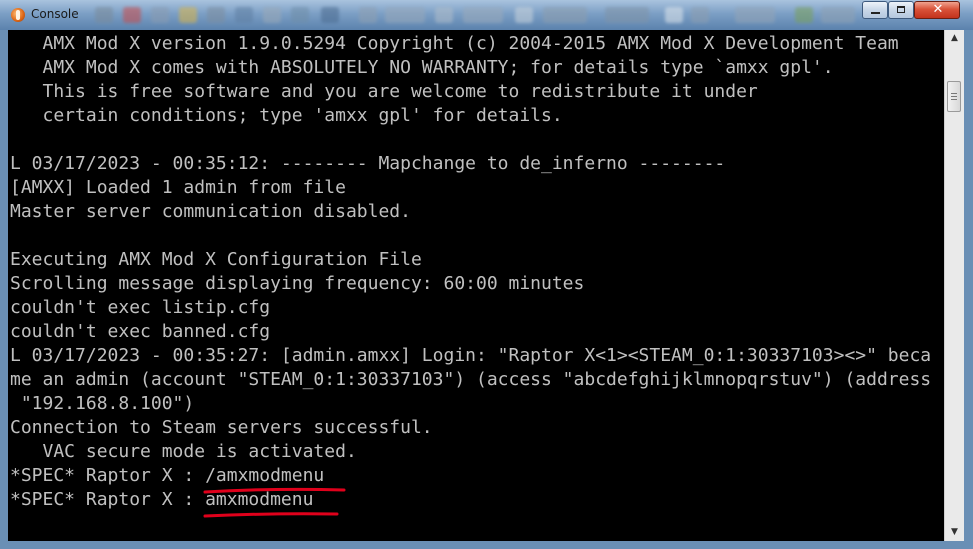 The height and width of the screenshot is (549, 973). What do you see at coordinates (875, 10) in the screenshot?
I see `minimize-button` at bounding box center [875, 10].